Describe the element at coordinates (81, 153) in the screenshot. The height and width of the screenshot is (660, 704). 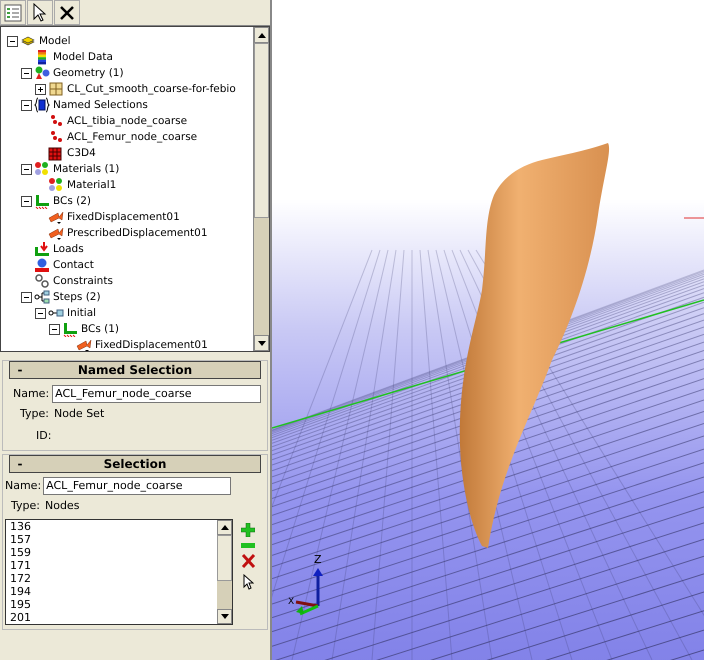
I see `tree-item-label: C3D4` at that location.